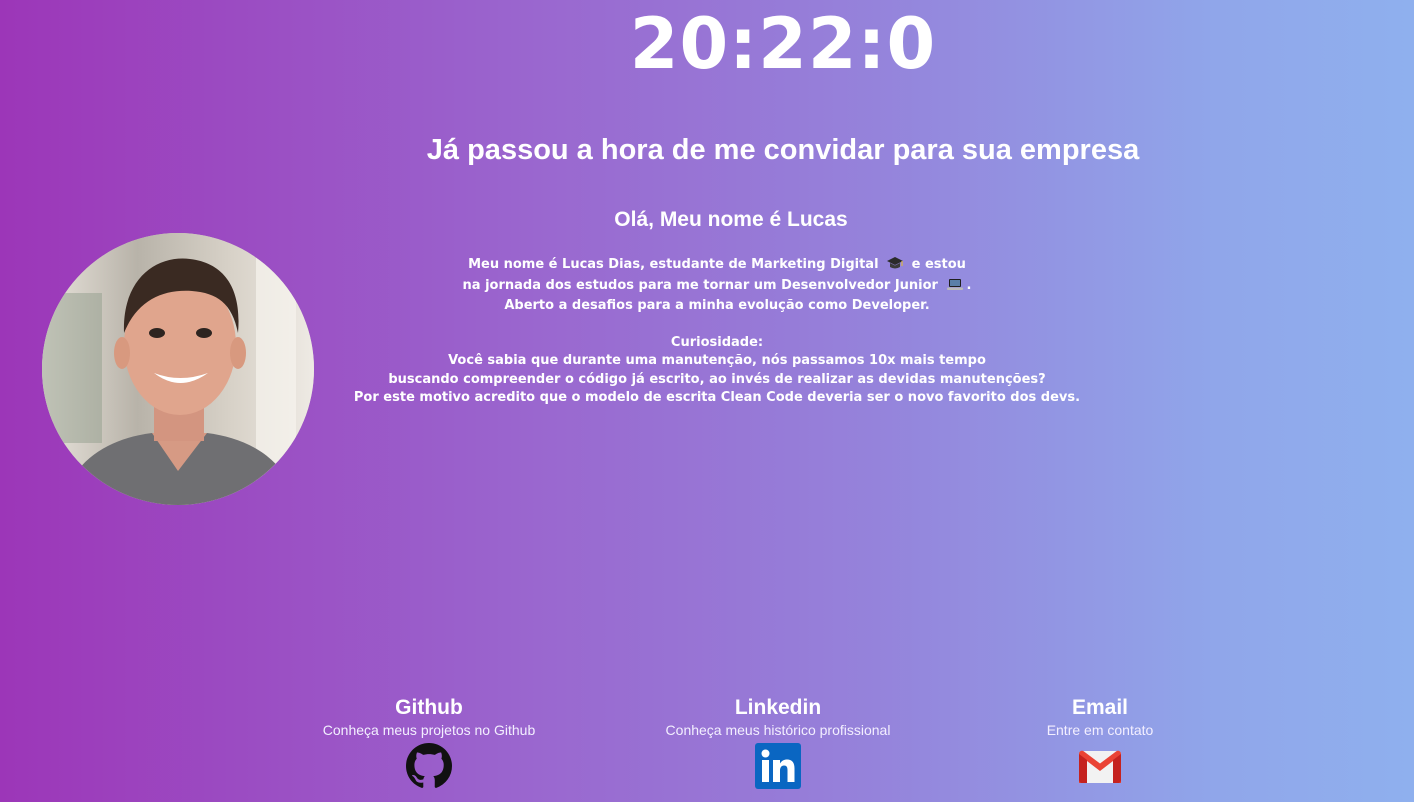 The height and width of the screenshot is (802, 1414). I want to click on bio-line-2-end: ., so click(969, 285).